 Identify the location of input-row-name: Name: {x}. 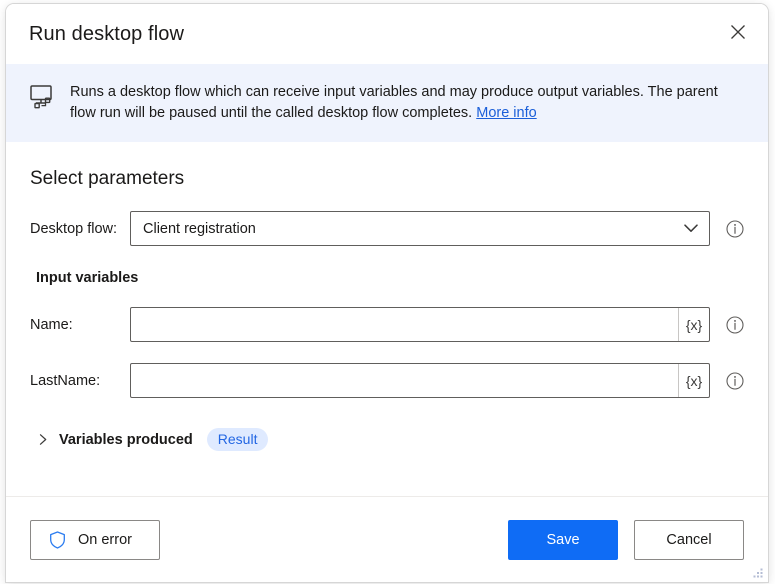
(387, 324).